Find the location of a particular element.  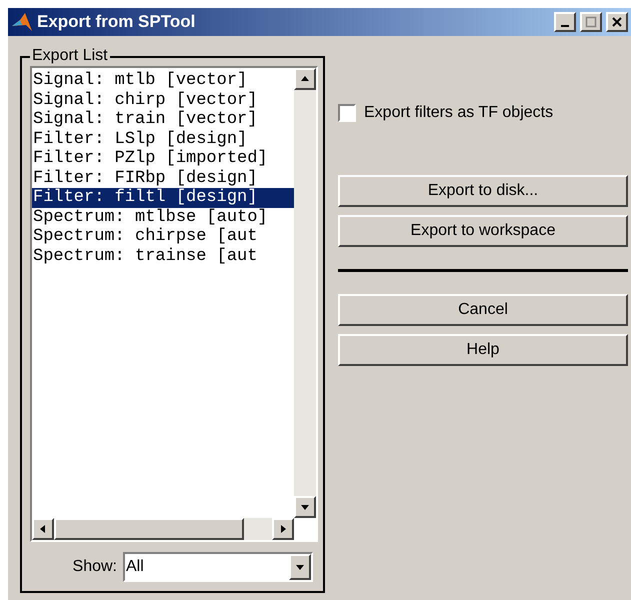

checkbox-box is located at coordinates (347, 113).